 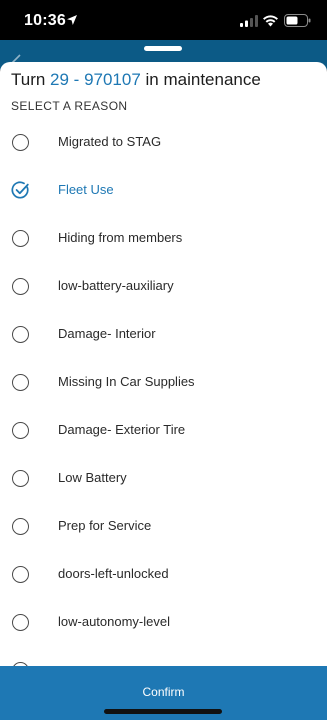 I want to click on reason-label: Hiding from members, so click(x=120, y=237).